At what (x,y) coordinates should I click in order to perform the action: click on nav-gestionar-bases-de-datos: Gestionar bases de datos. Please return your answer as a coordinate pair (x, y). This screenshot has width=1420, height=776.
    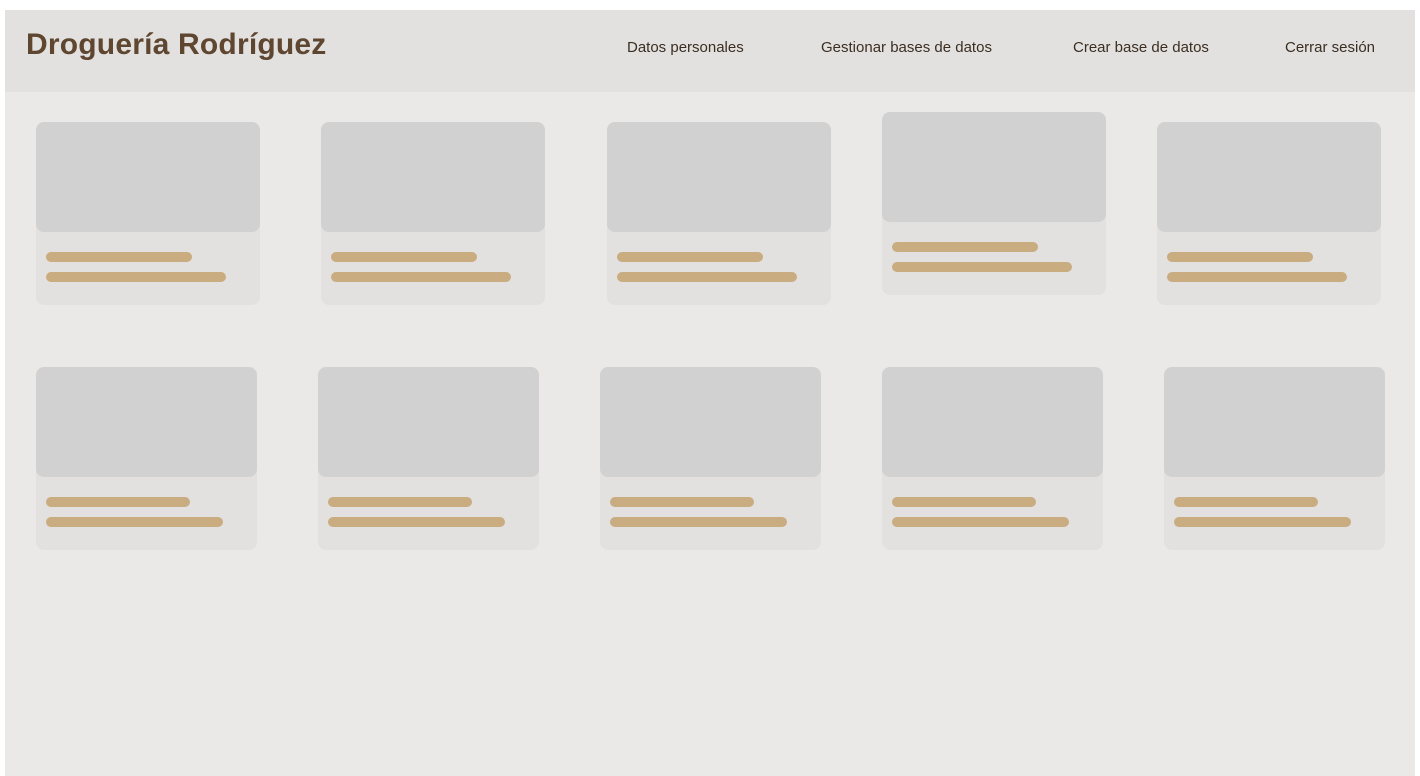
    Looking at the image, I should click on (906, 47).